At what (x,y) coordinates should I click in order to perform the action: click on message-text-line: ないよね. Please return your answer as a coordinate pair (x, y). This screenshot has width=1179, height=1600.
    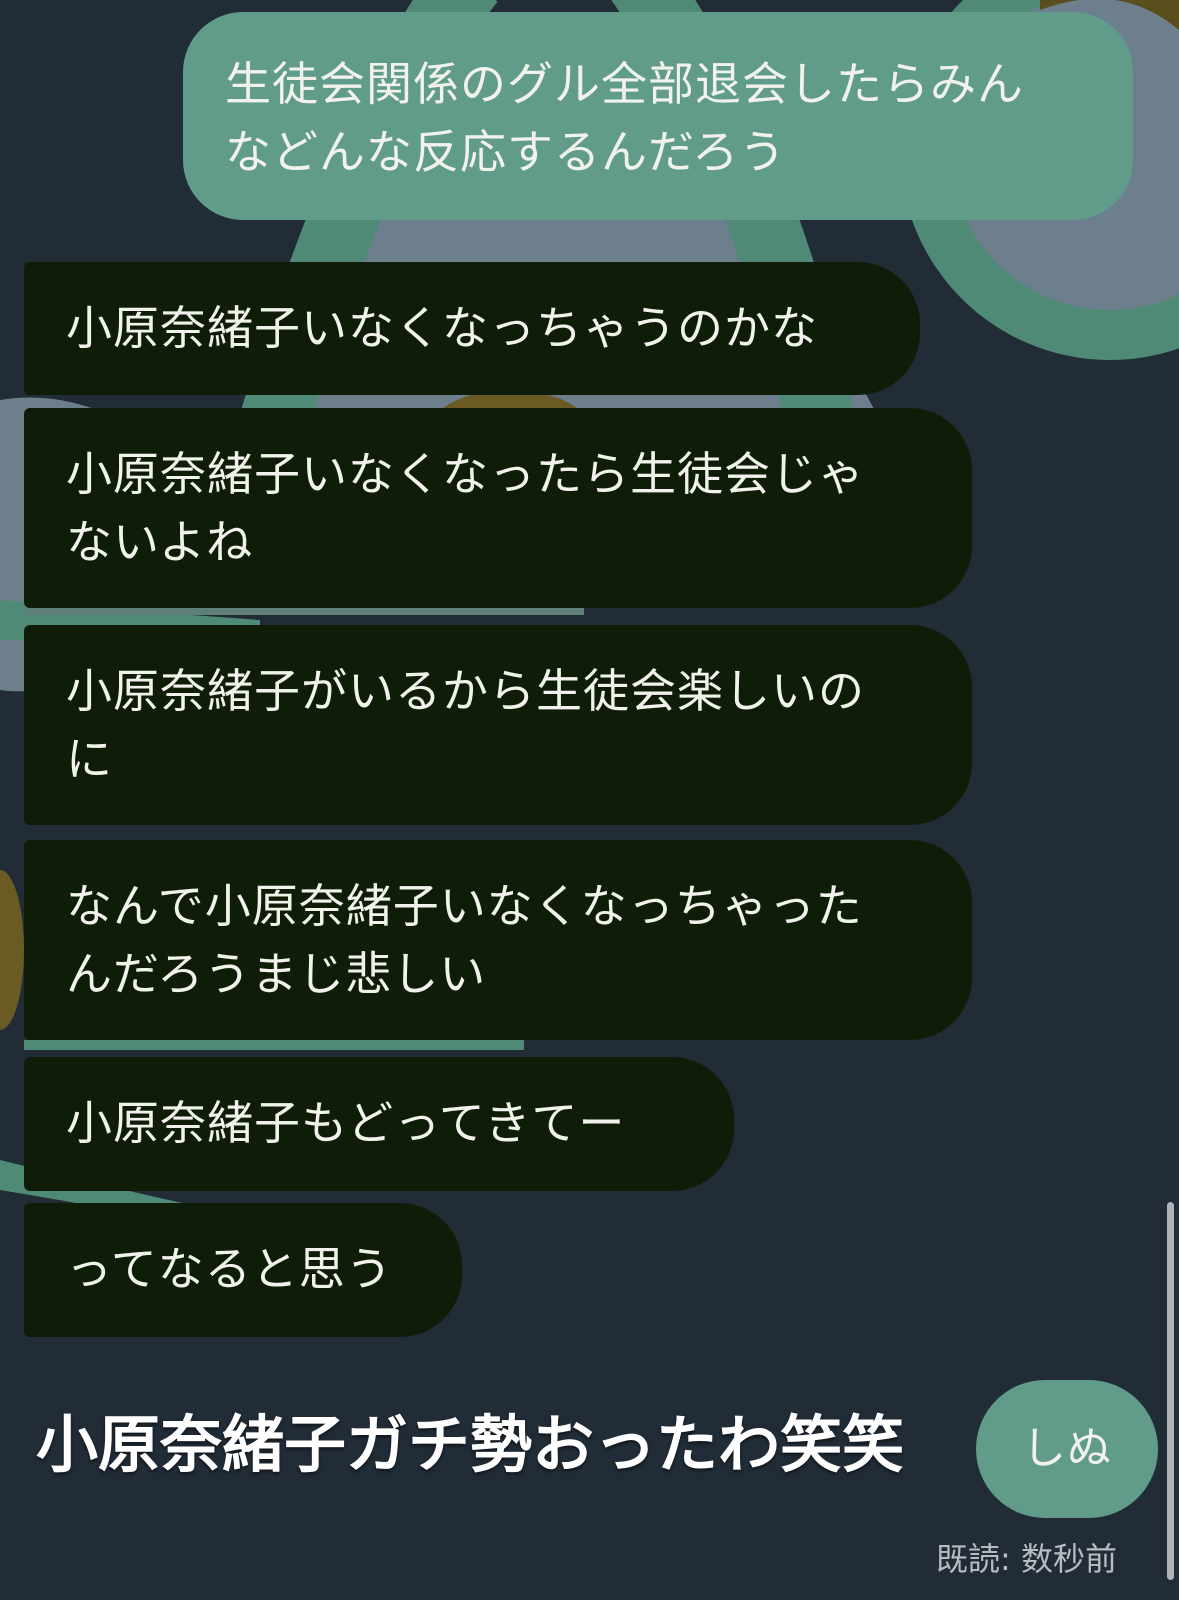
    Looking at the image, I should click on (160, 542).